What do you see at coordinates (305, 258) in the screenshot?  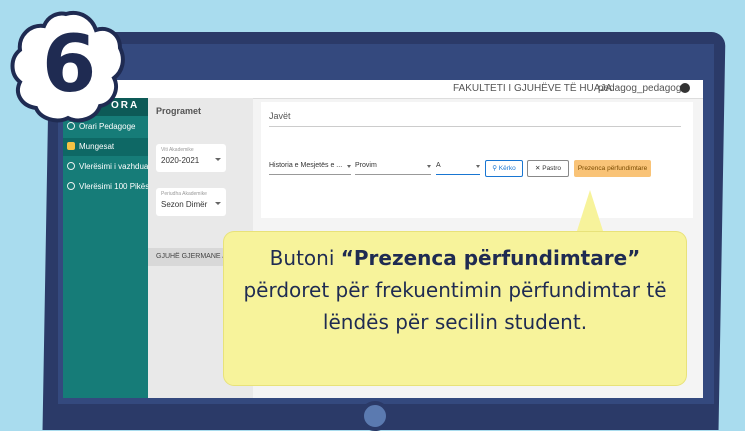 I see `callout-text-pre: Butoni` at bounding box center [305, 258].